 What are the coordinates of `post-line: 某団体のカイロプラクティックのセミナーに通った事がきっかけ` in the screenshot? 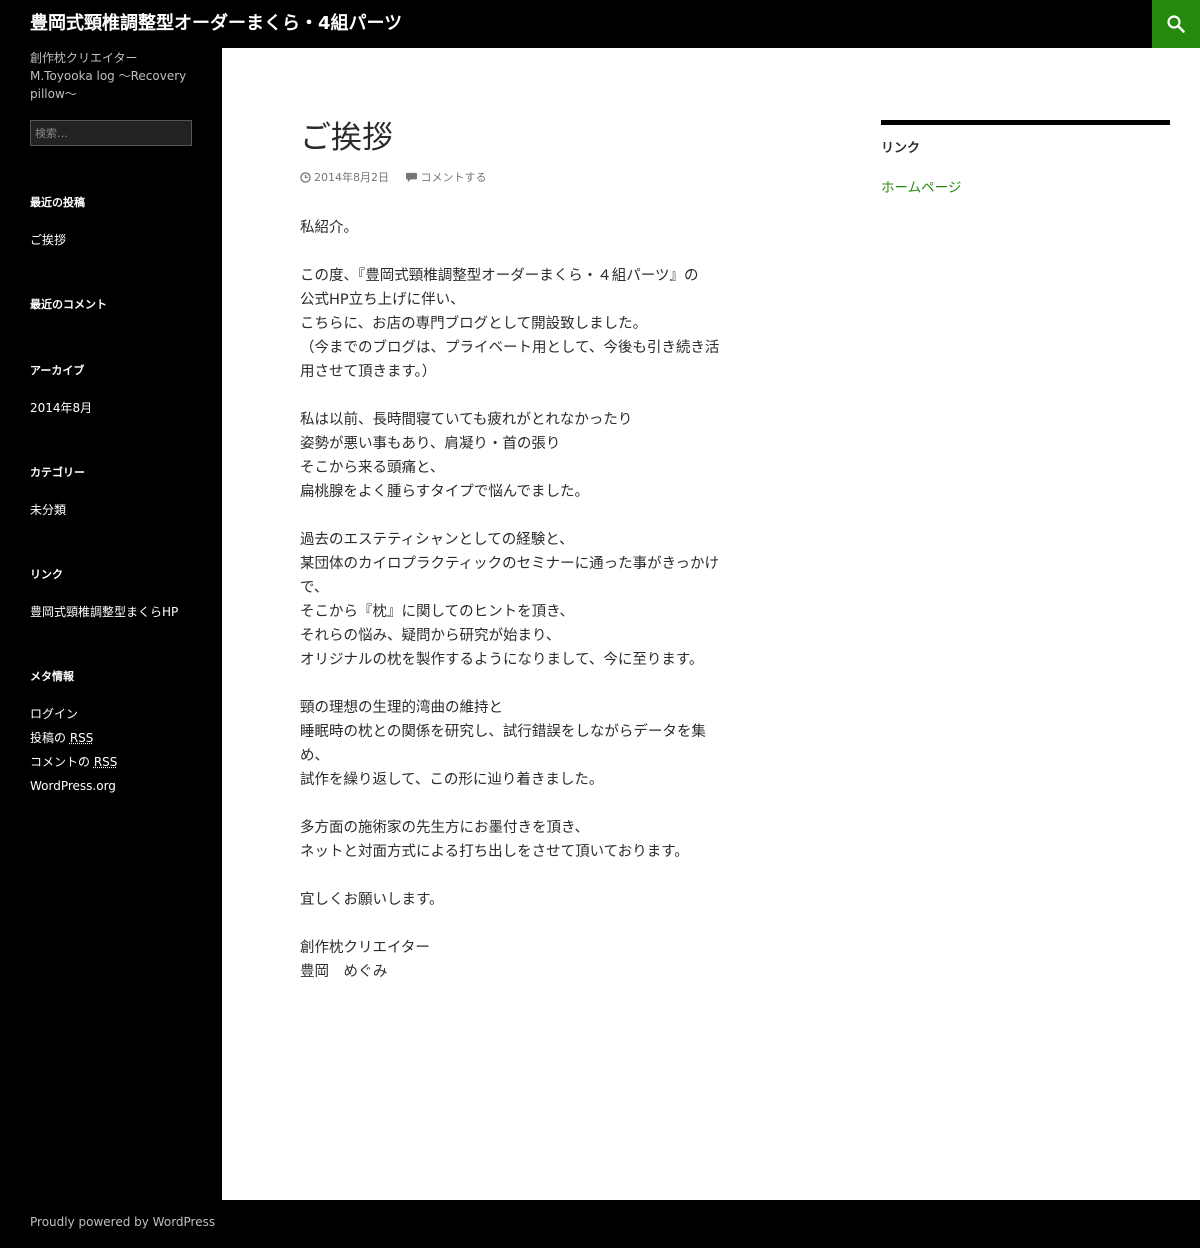 It's located at (510, 564).